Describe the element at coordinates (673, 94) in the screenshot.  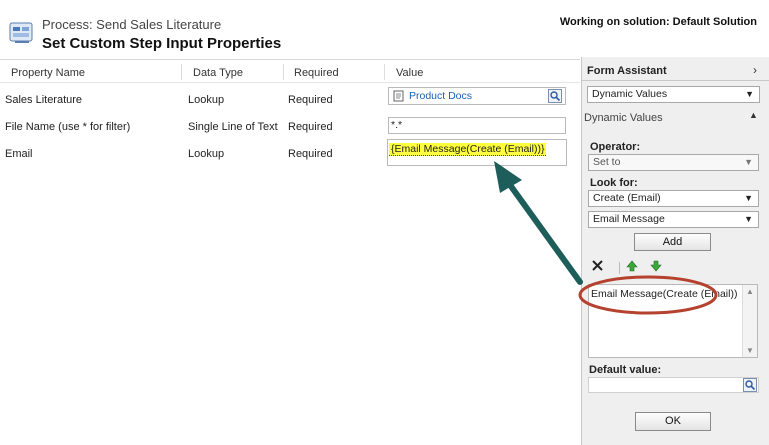
I see `assistant-mode-select: Dynamic Values ▼` at that location.